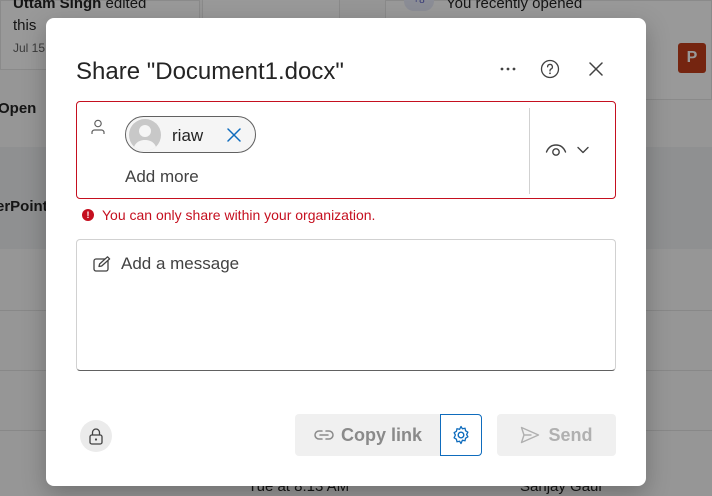  I want to click on send-icon, so click(530, 435).